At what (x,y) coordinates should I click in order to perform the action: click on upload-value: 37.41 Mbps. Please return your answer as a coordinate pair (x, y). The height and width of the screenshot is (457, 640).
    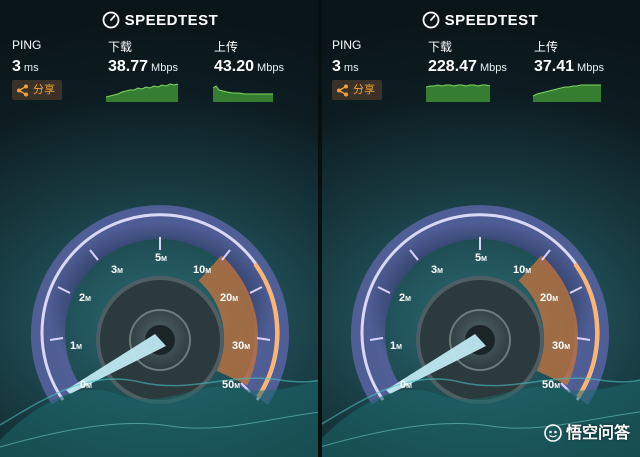
    Looking at the image, I should click on (569, 66).